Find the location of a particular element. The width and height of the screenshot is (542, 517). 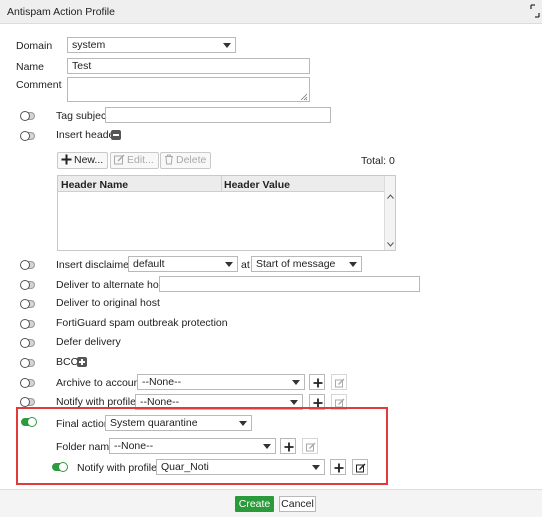

defer-delivery-label: Defer delivery is located at coordinates (88, 342).